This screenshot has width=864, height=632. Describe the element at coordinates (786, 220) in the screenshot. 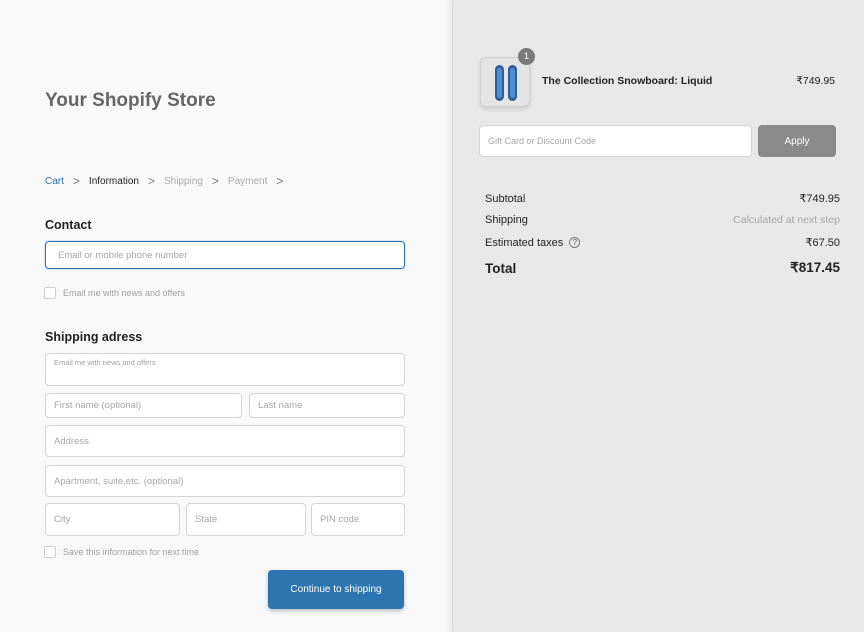

I see `shipping-value: Calculated at next step` at that location.